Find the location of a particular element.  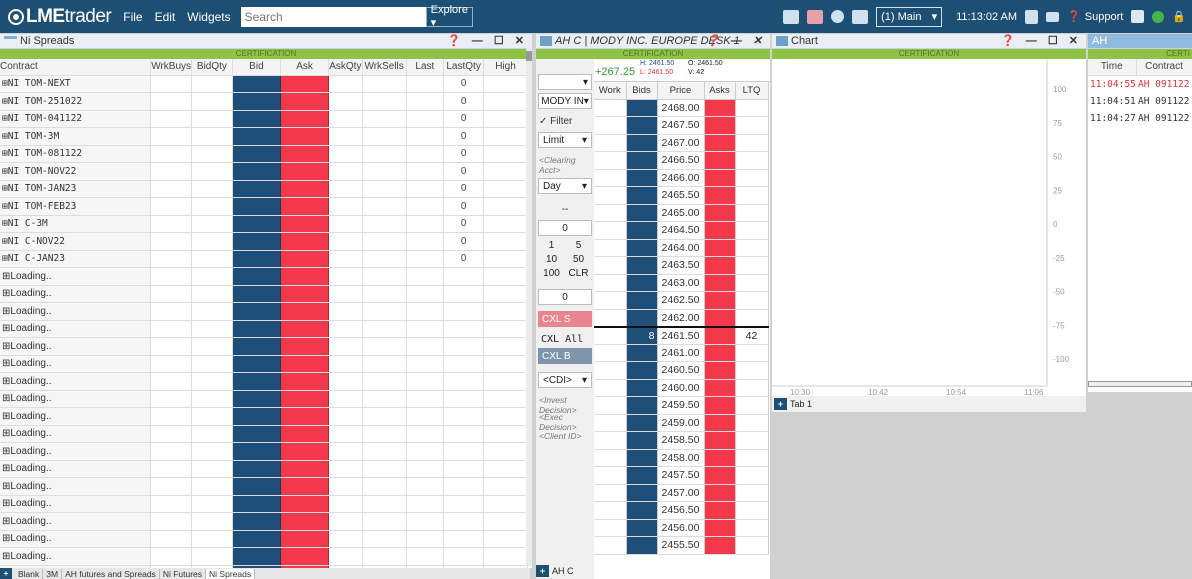

order-type-select: Limit ▾ is located at coordinates (565, 140).